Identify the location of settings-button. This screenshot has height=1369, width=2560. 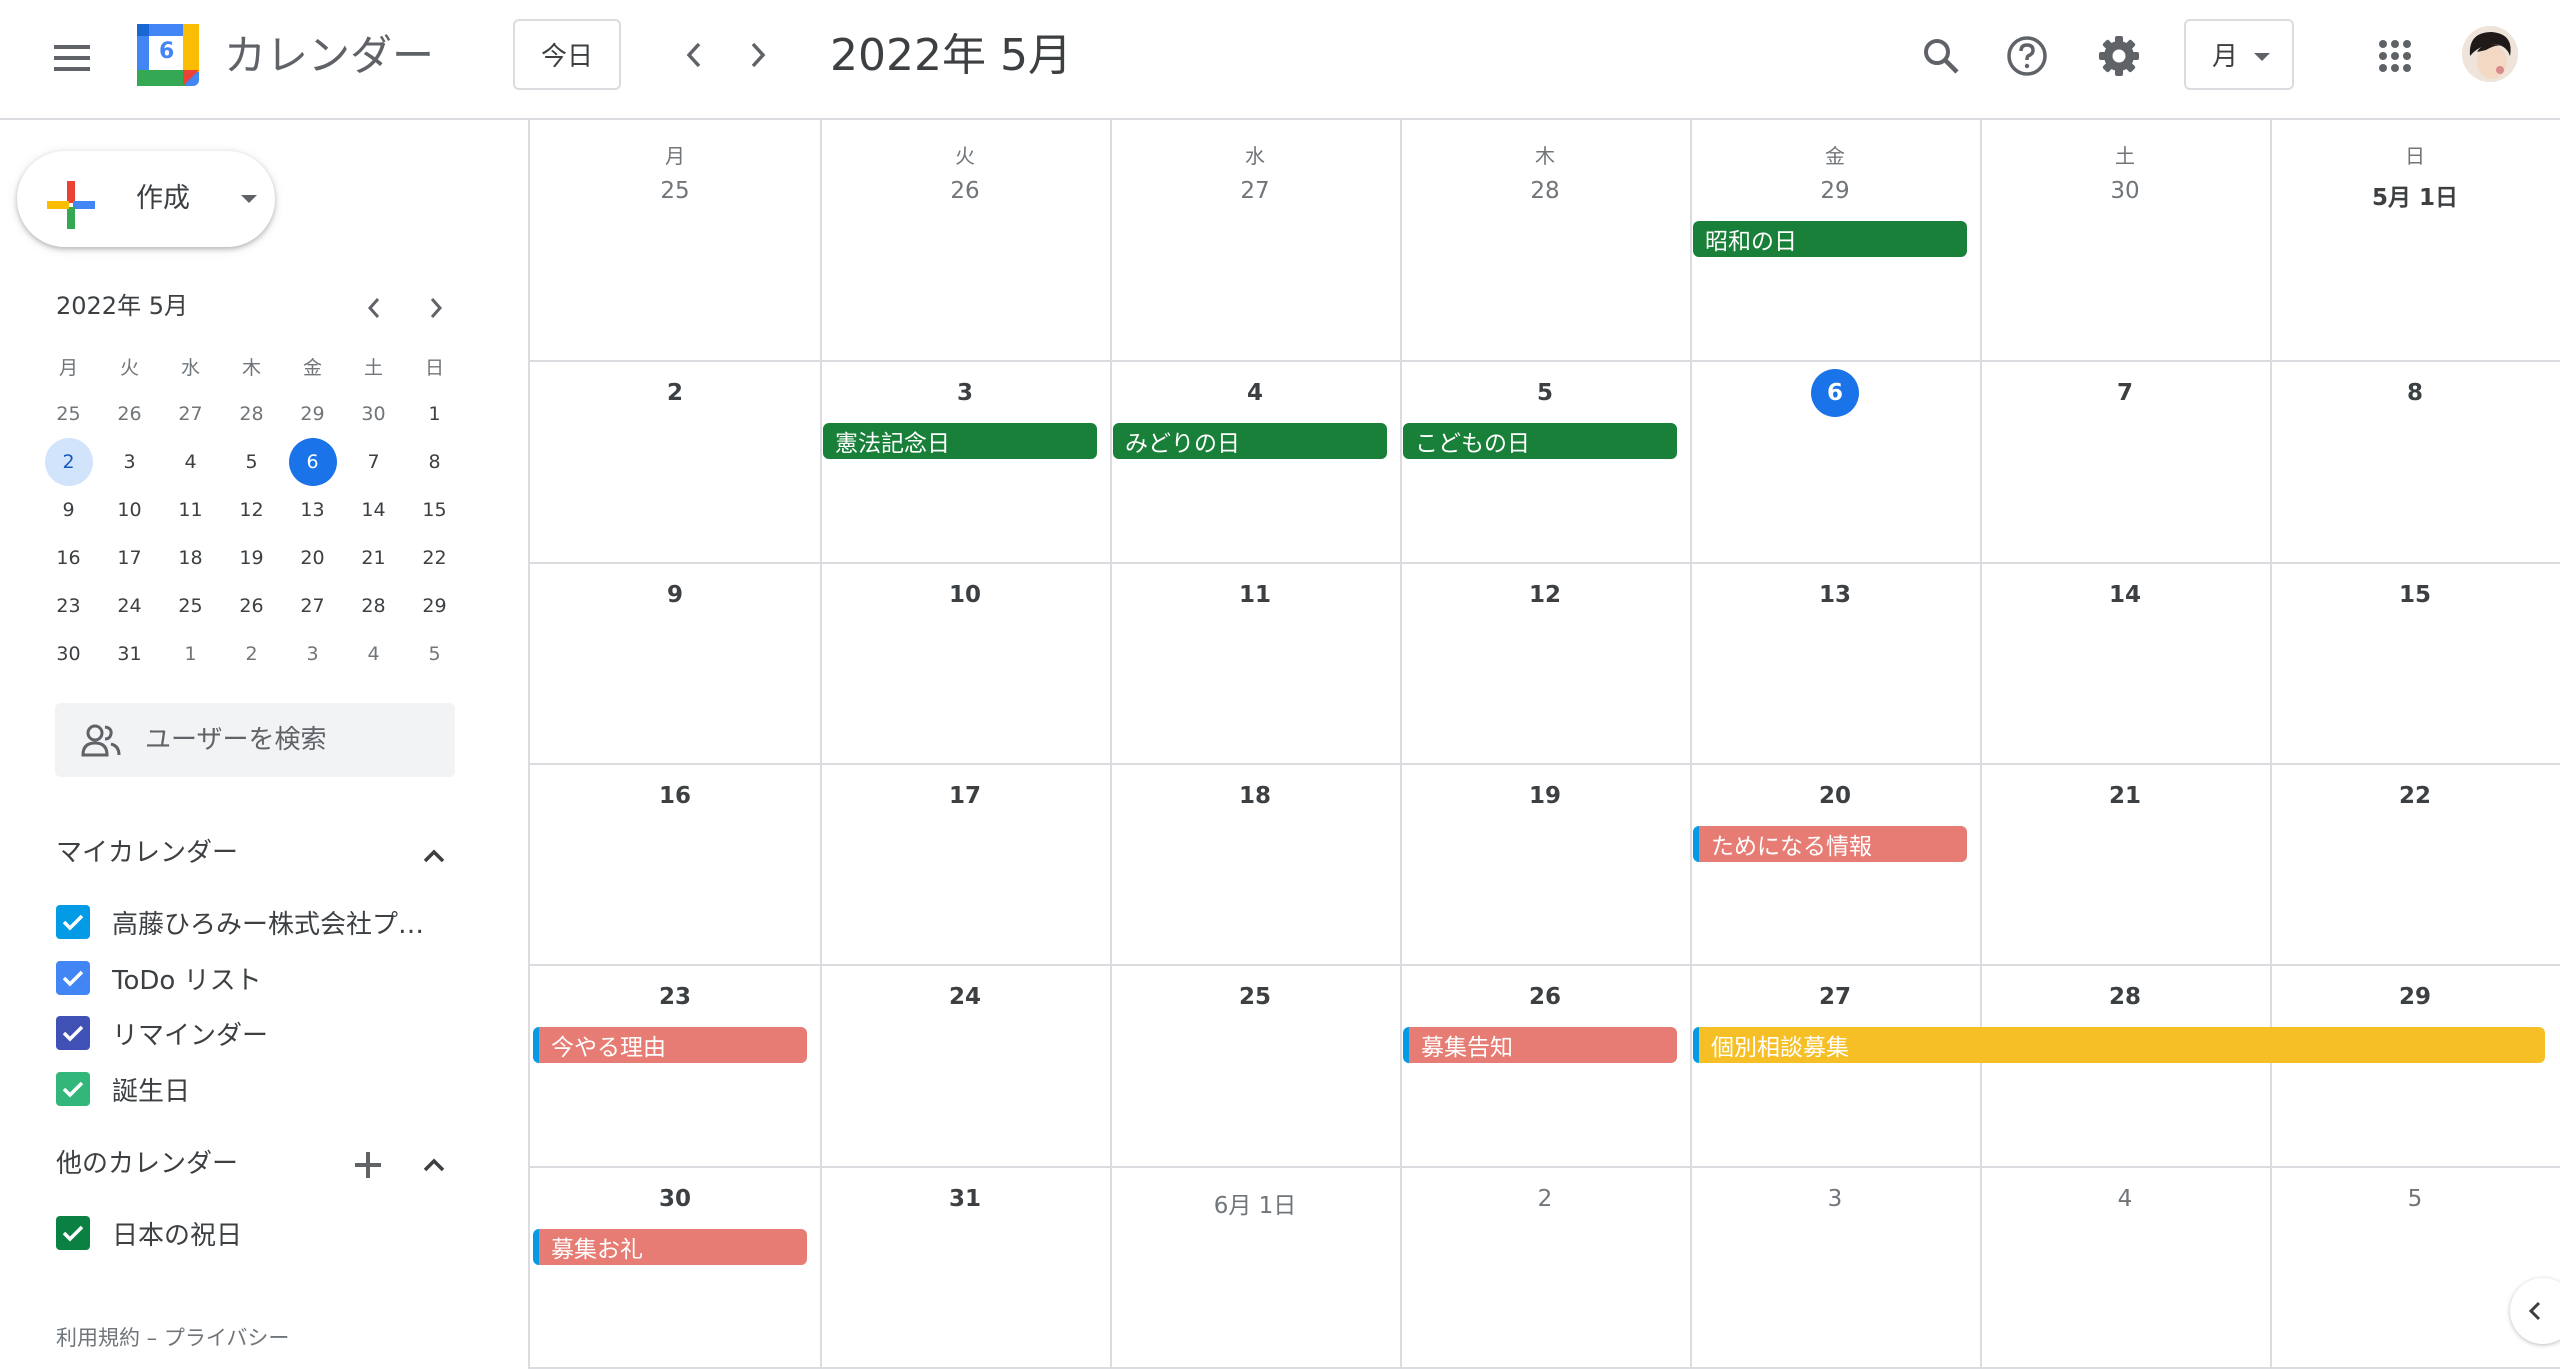
(2119, 56).